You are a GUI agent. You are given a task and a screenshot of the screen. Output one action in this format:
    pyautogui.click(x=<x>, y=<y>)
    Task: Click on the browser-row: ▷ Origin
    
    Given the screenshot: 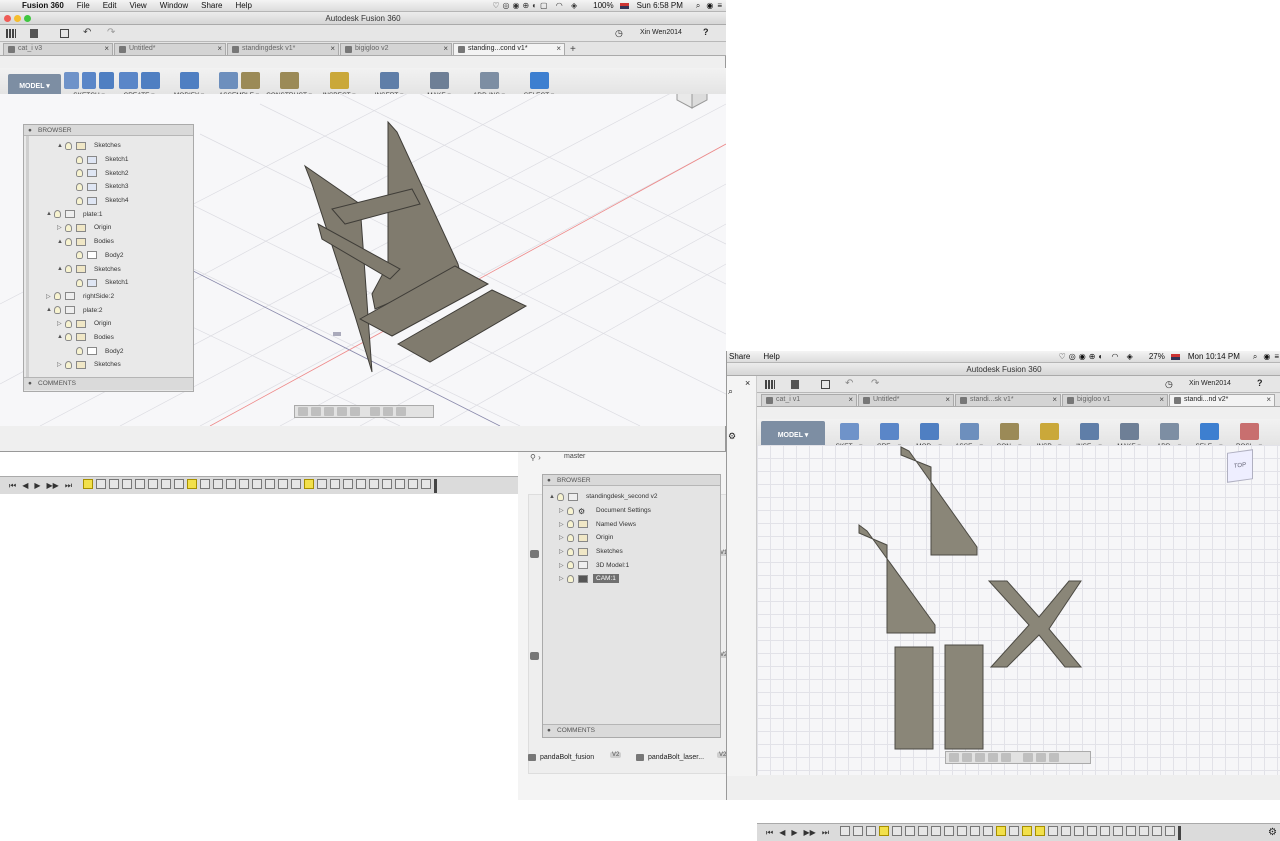 What is the action you would take?
    pyautogui.click(x=111, y=324)
    